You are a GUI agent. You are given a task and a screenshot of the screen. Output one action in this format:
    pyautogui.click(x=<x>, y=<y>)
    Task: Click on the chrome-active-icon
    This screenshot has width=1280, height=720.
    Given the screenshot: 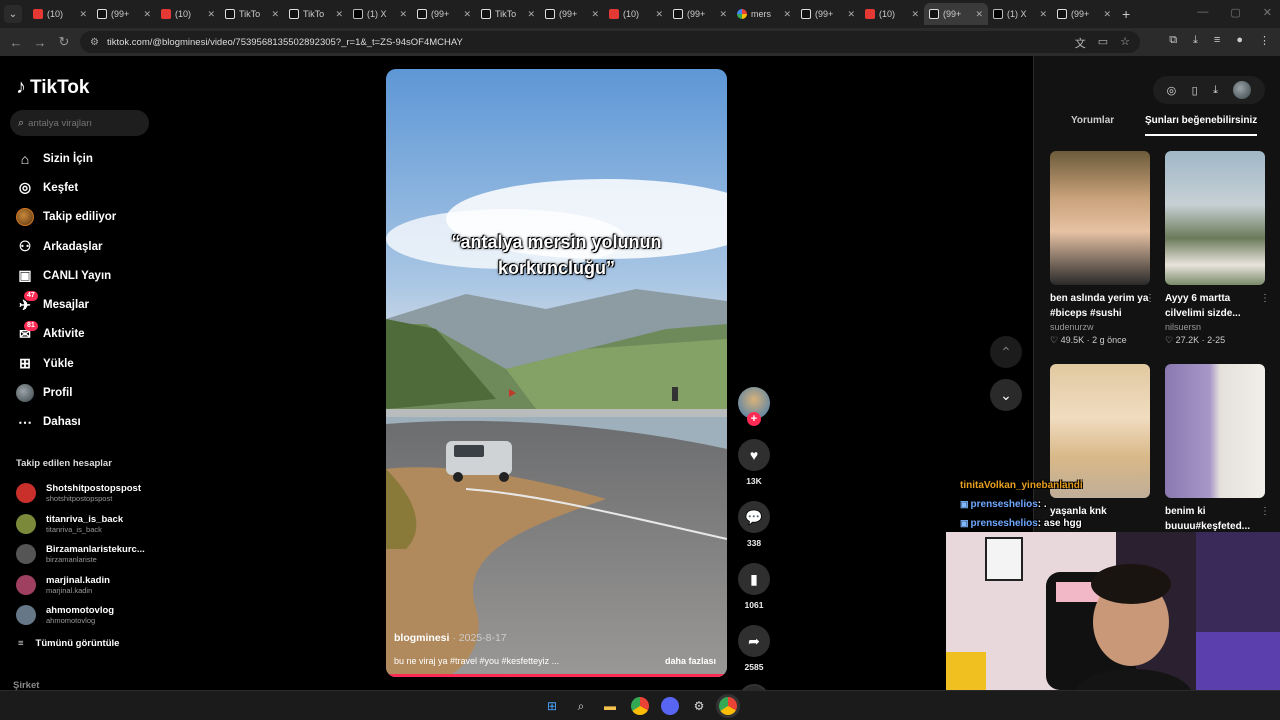 What is the action you would take?
    pyautogui.click(x=728, y=706)
    